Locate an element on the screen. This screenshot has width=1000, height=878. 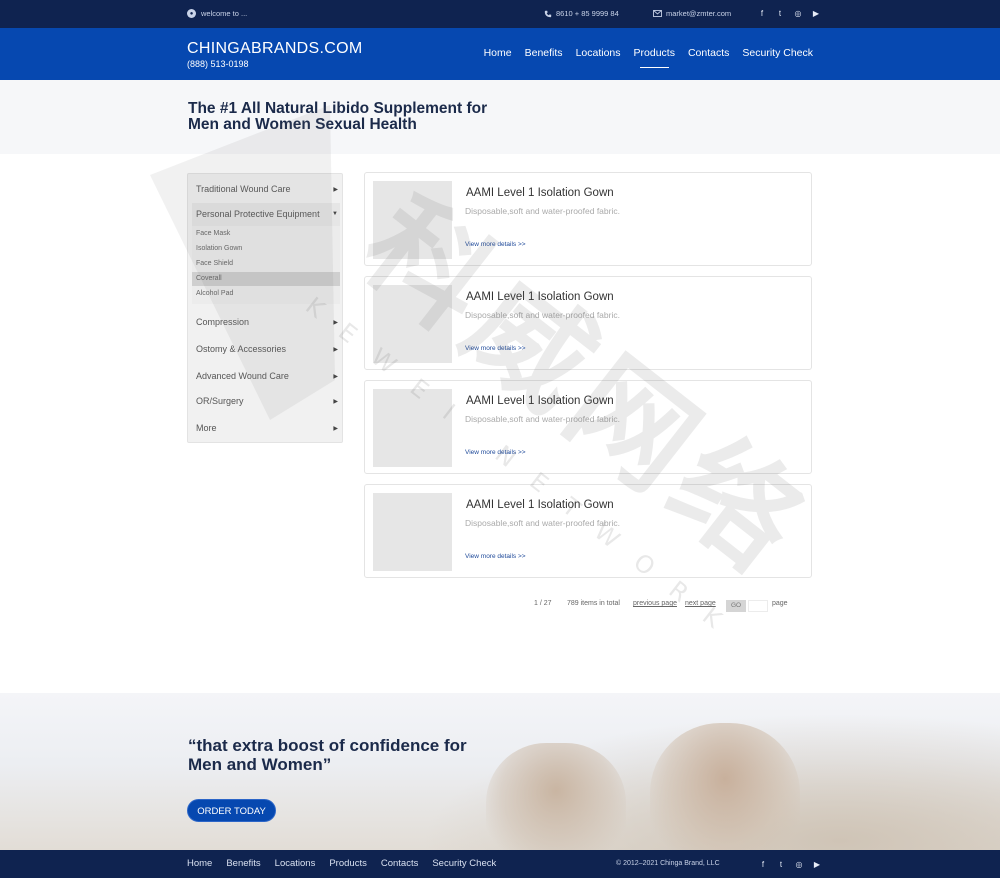
category-label: Traditional Wound Care is located at coordinates (243, 189).